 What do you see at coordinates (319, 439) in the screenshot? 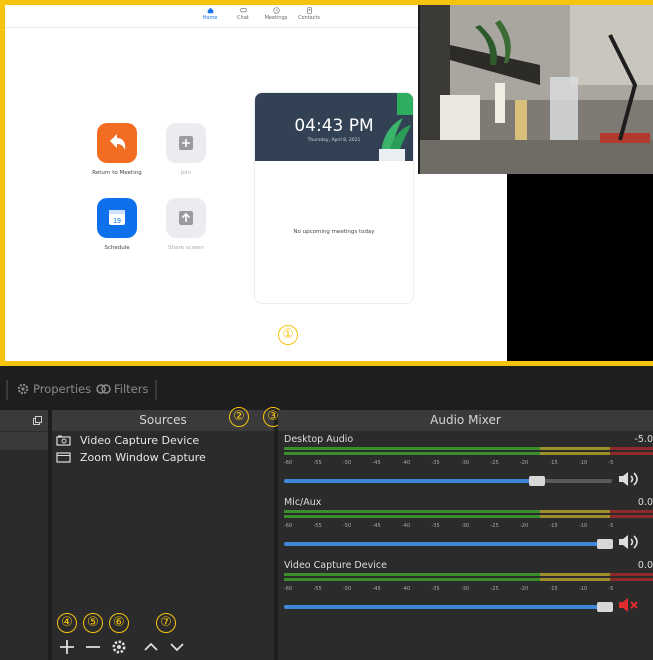
I see `track-name: Desktop Audio` at bounding box center [319, 439].